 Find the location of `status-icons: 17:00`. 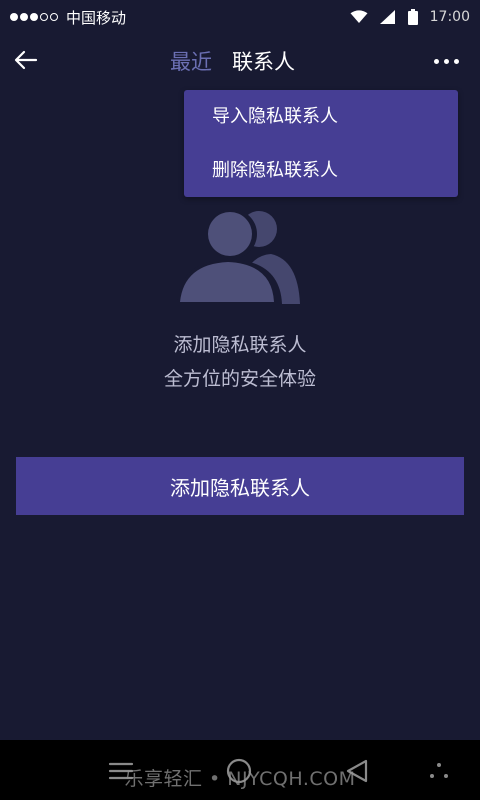

status-icons: 17:00 is located at coordinates (410, 17).